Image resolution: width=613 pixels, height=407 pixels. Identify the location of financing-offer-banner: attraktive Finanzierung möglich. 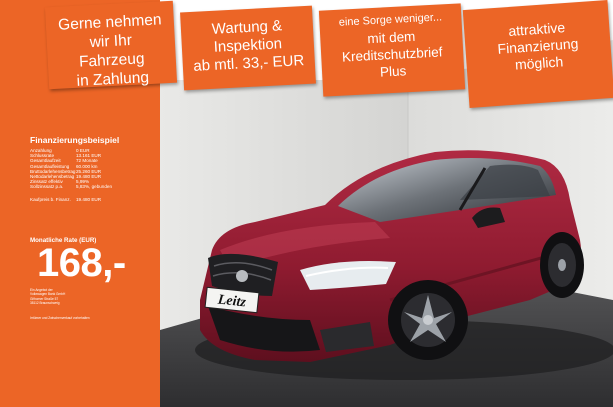
(537, 54).